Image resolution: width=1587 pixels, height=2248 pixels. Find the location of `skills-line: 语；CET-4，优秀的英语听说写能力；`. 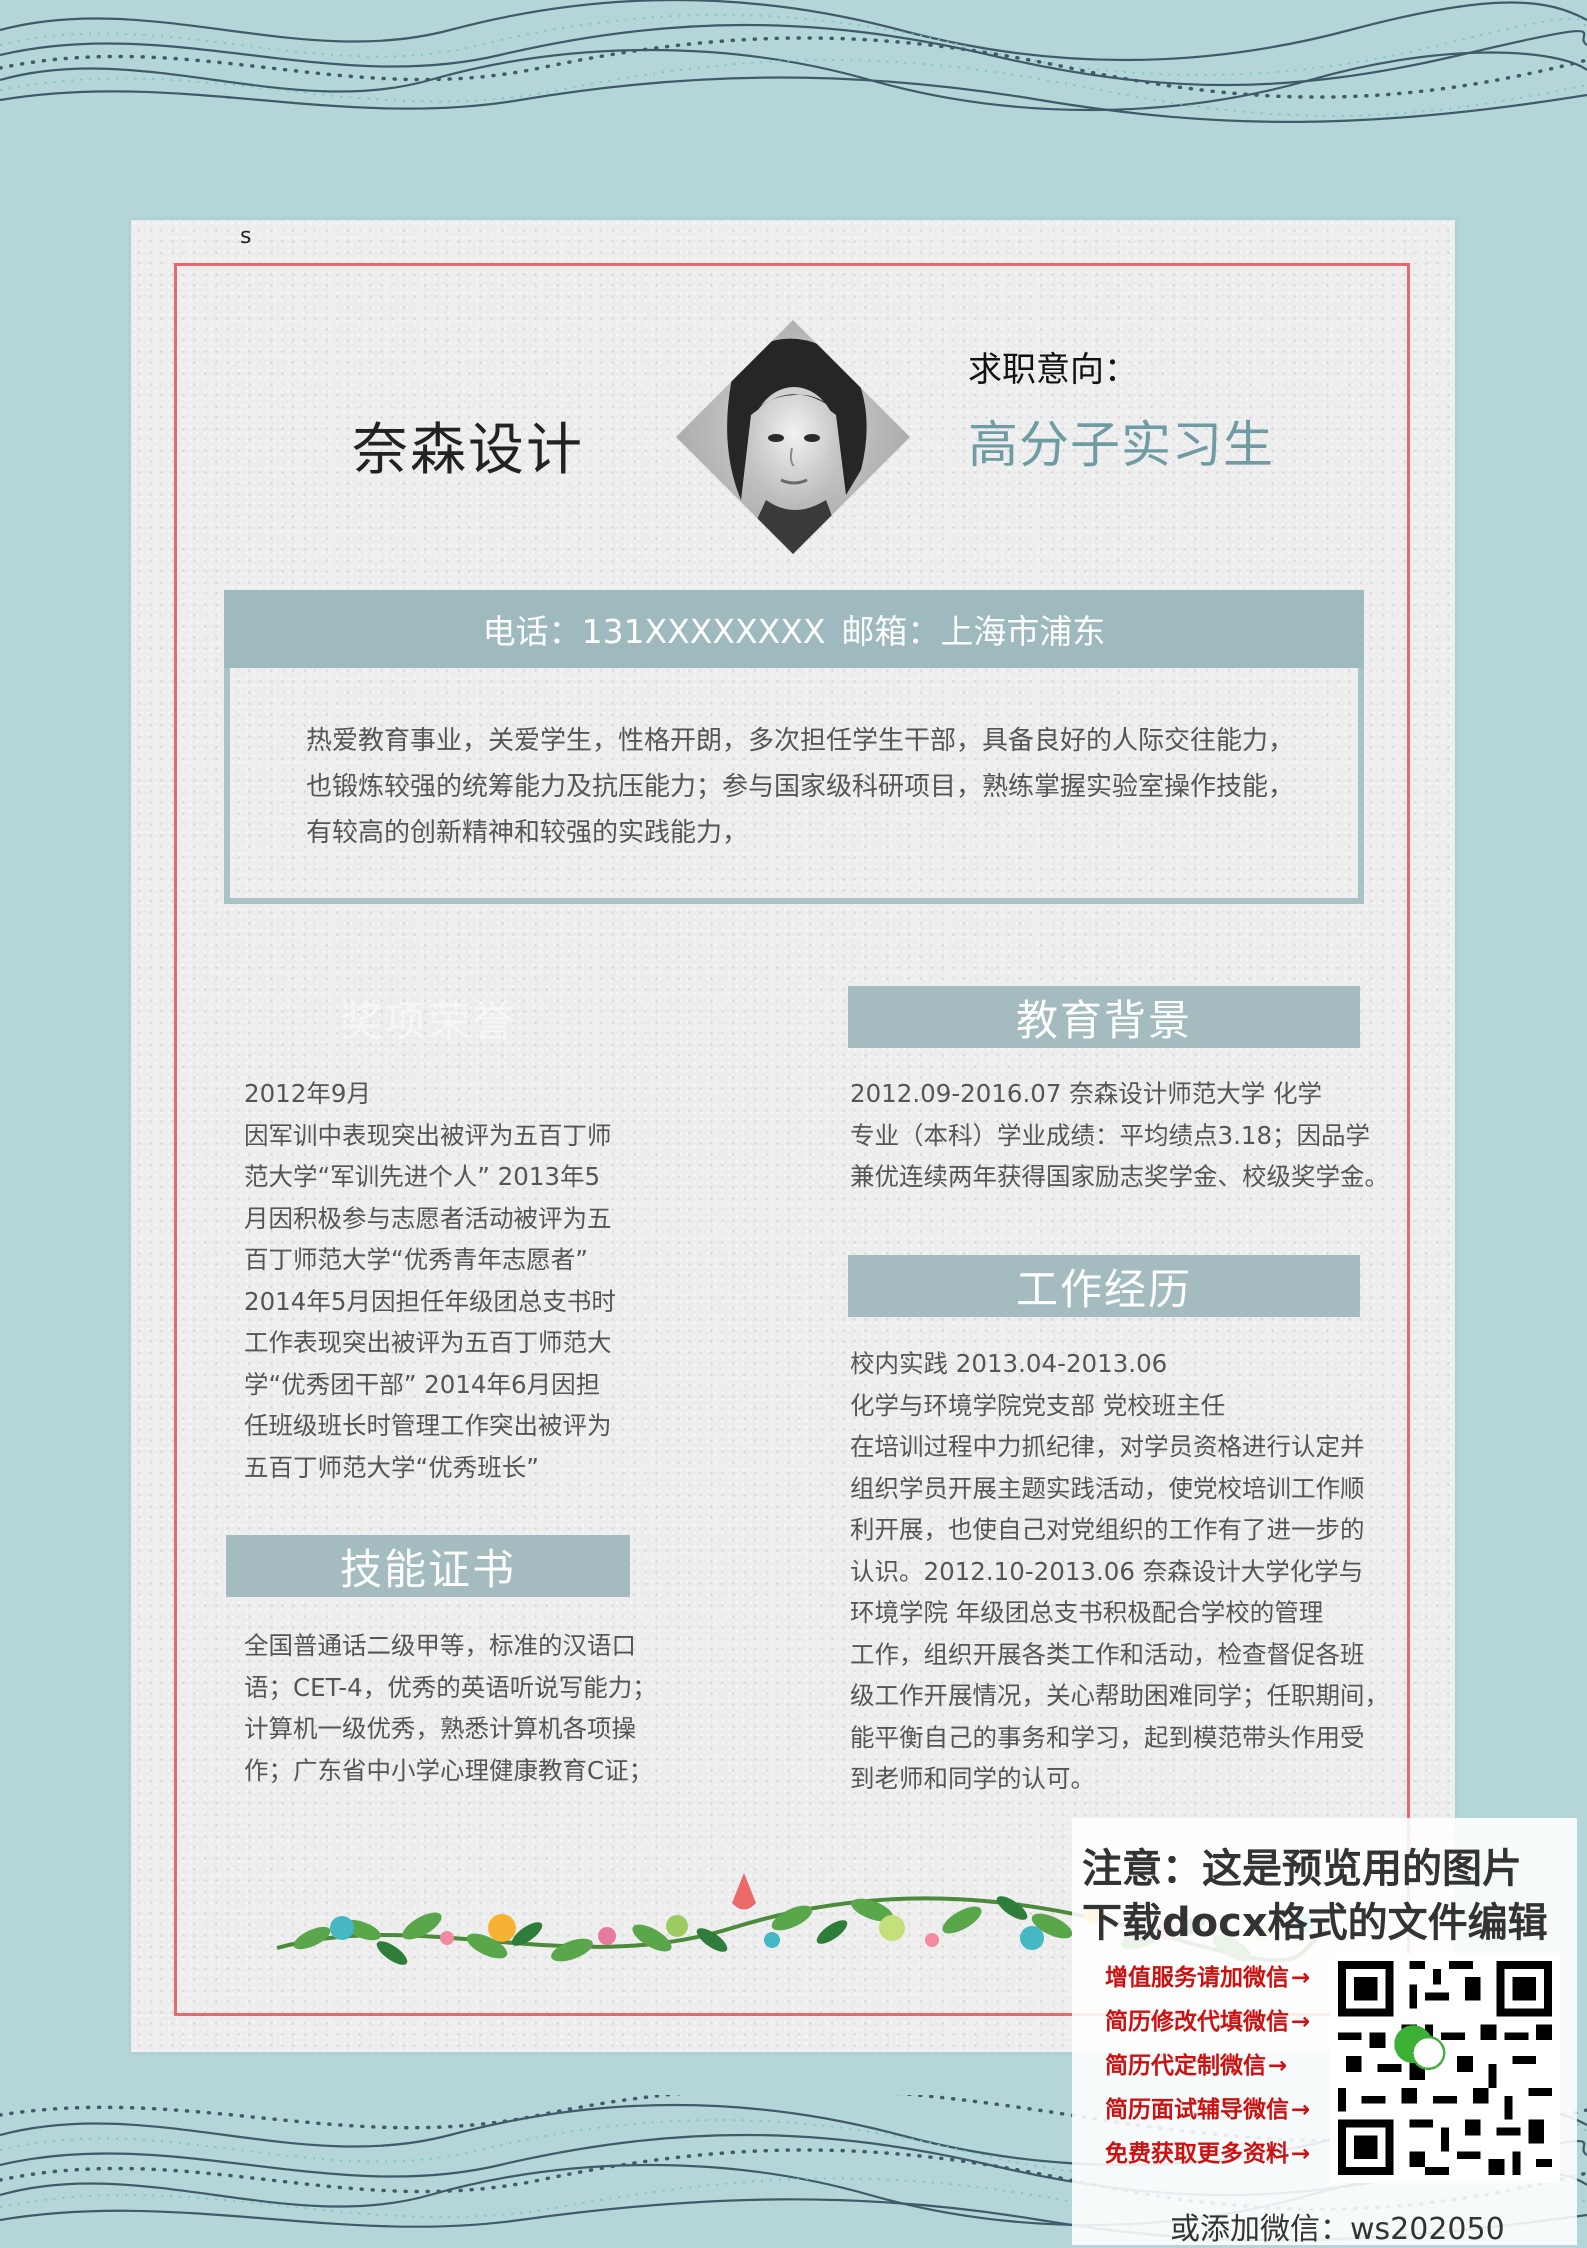

skills-line: 语；CET-4，优秀的英语听说写能力； is located at coordinates (450, 1687).